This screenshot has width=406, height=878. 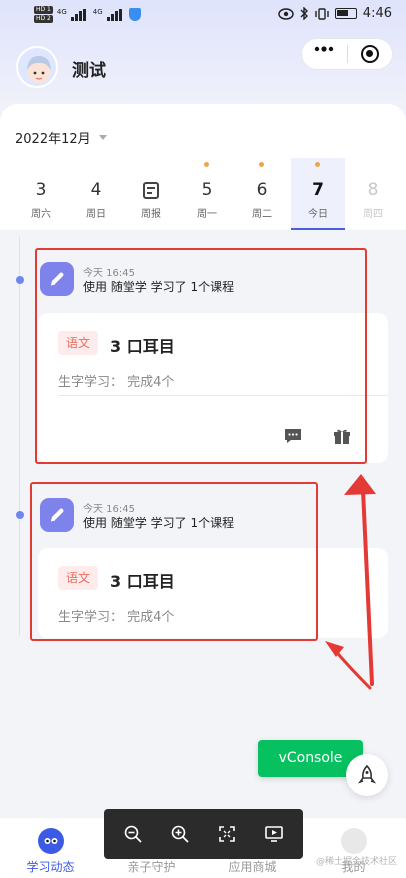 What do you see at coordinates (50, 867) in the screenshot?
I see `tab-label: 学习动态` at bounding box center [50, 867].